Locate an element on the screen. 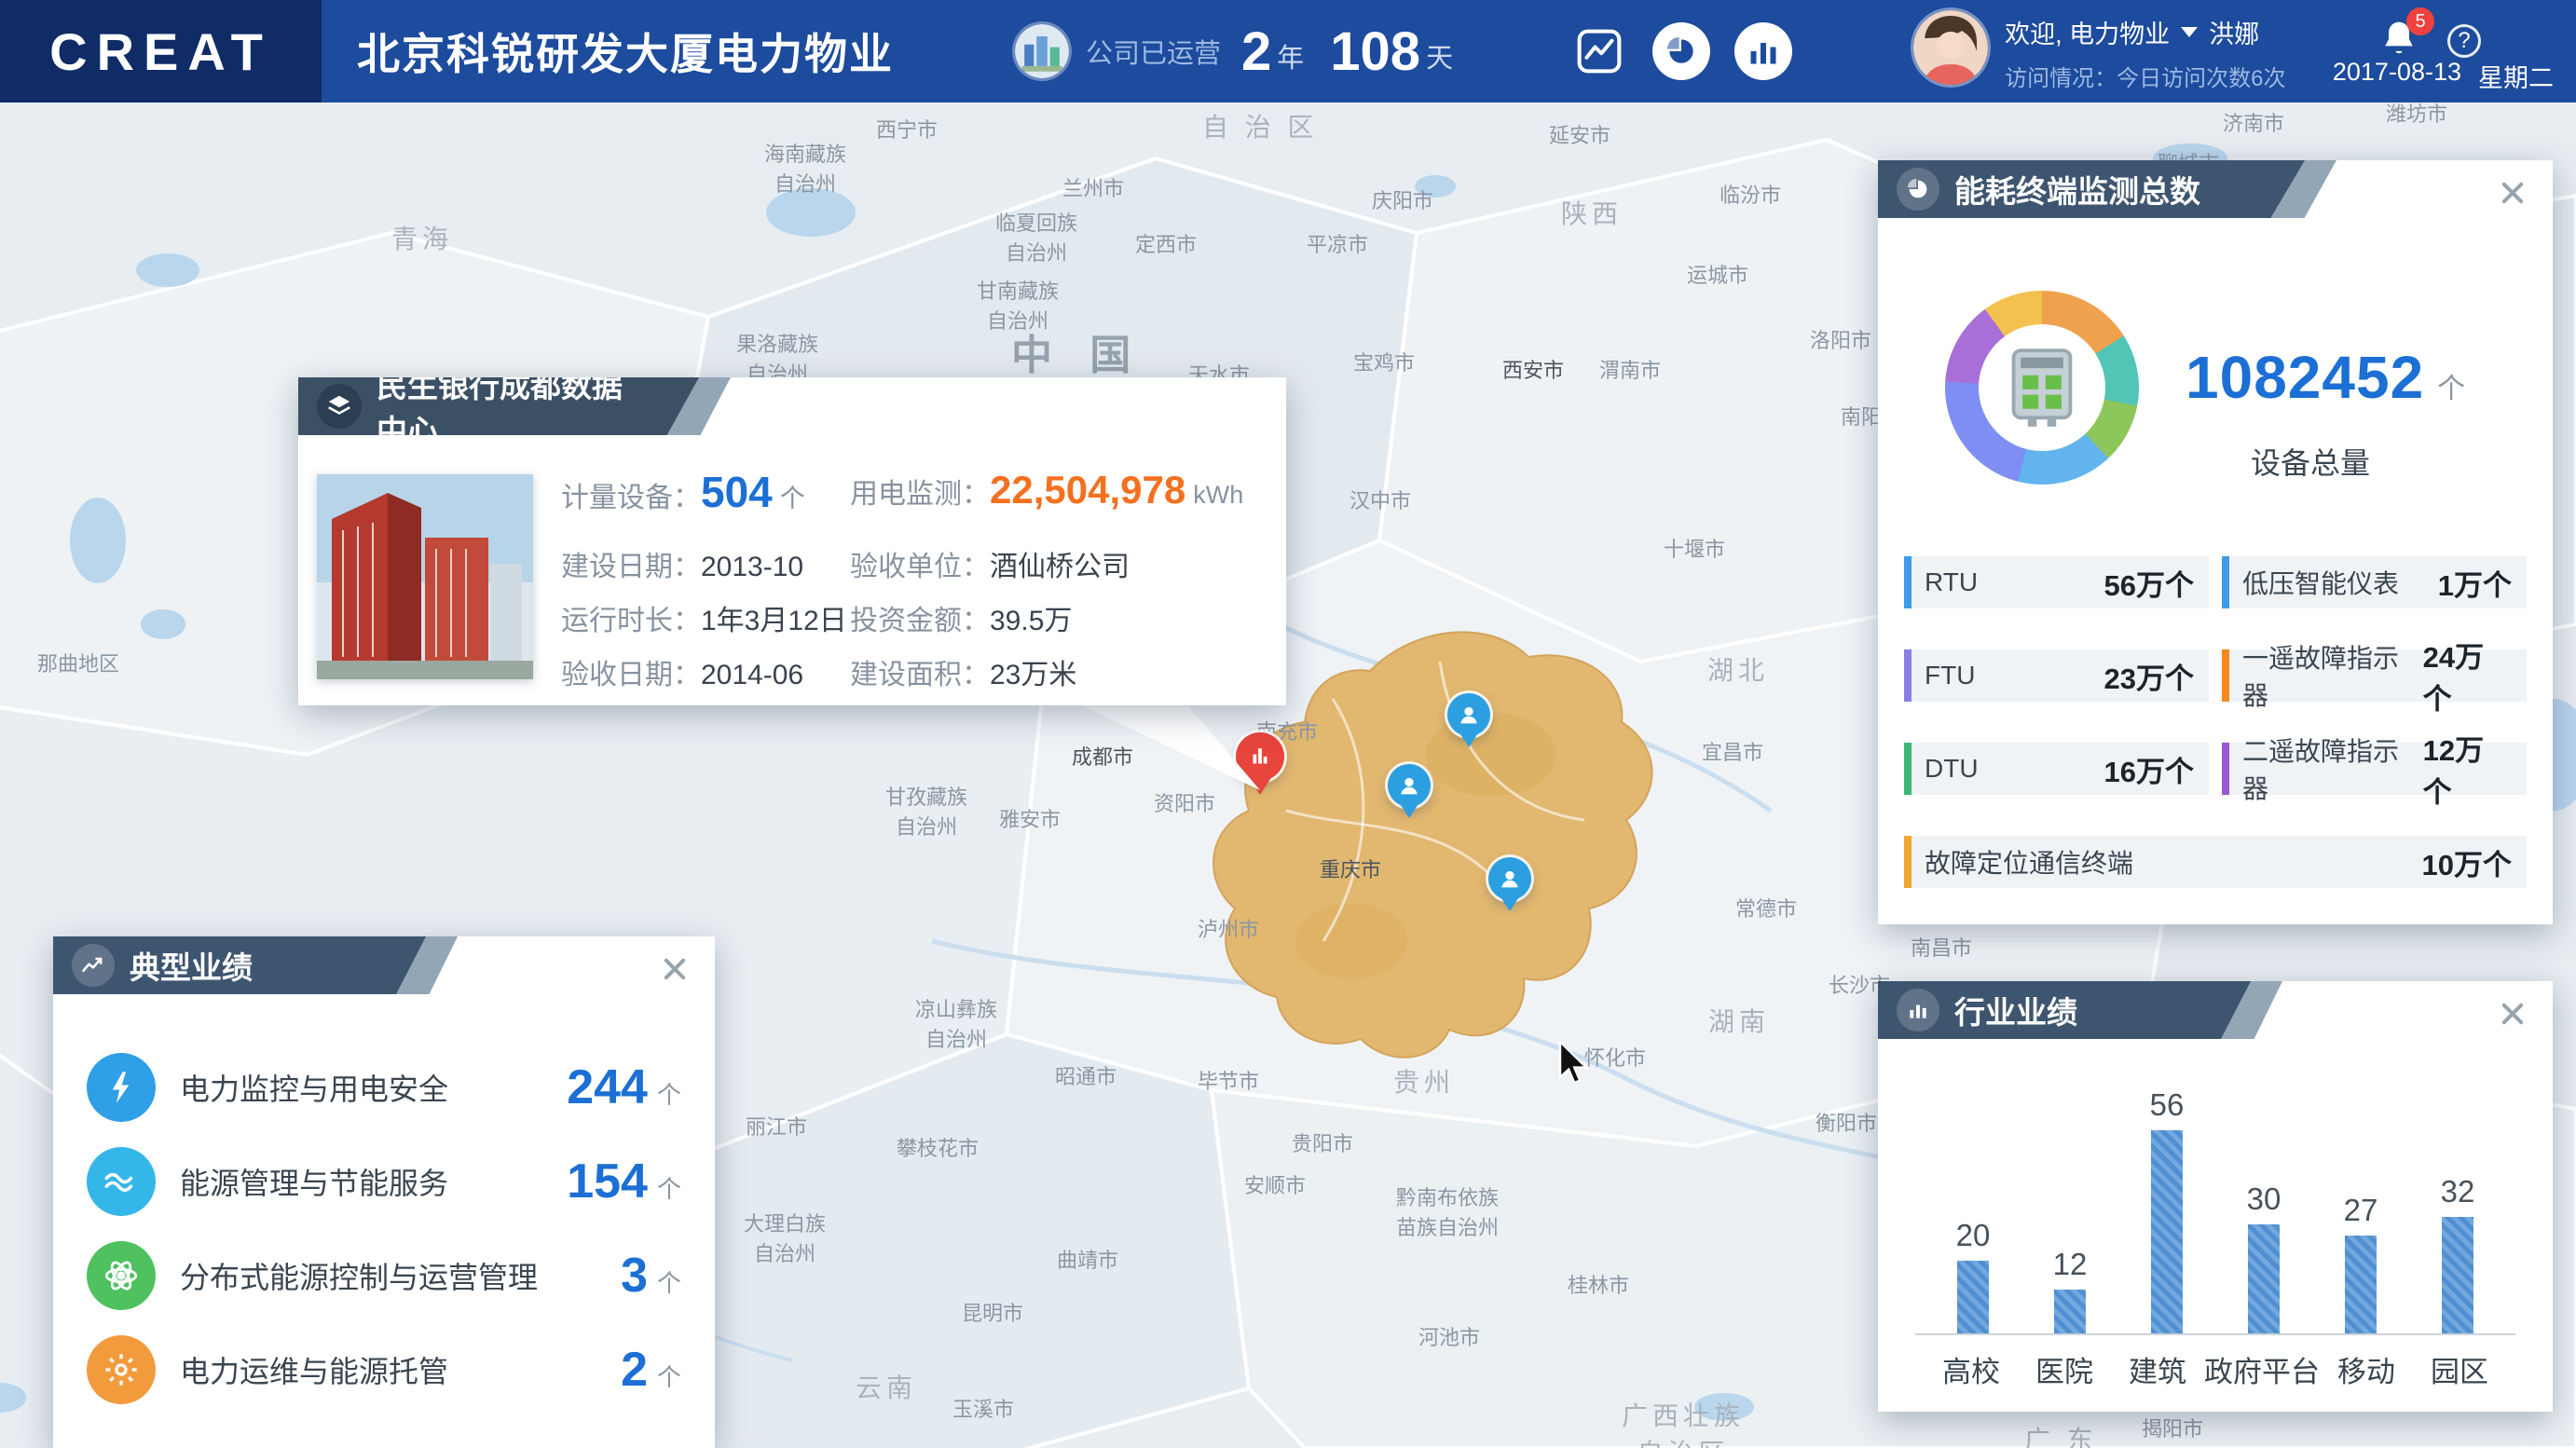  perf-row-distributed-energy: 分布式能源控制与运营管理 3个 is located at coordinates (384, 1275).